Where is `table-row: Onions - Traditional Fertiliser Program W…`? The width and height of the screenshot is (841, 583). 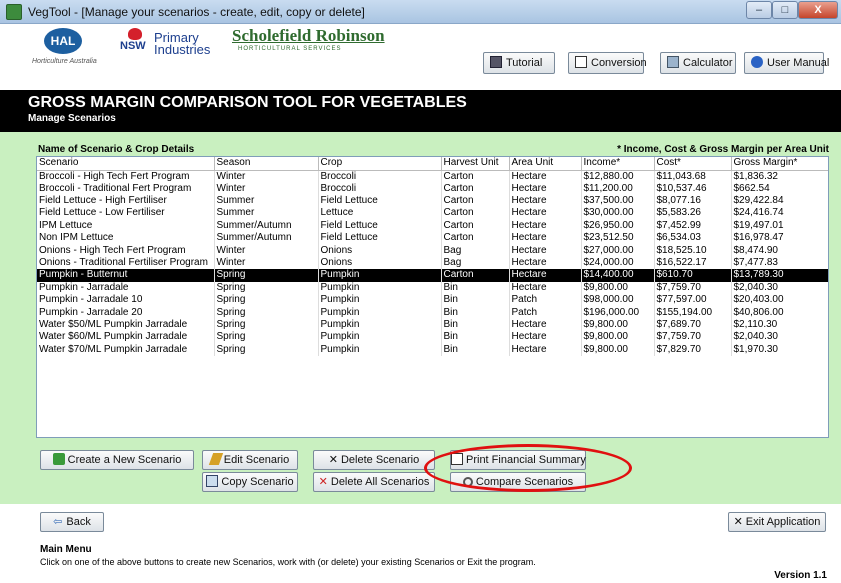
table-row: Onions - Traditional Fertiliser Program W… is located at coordinates (432, 263).